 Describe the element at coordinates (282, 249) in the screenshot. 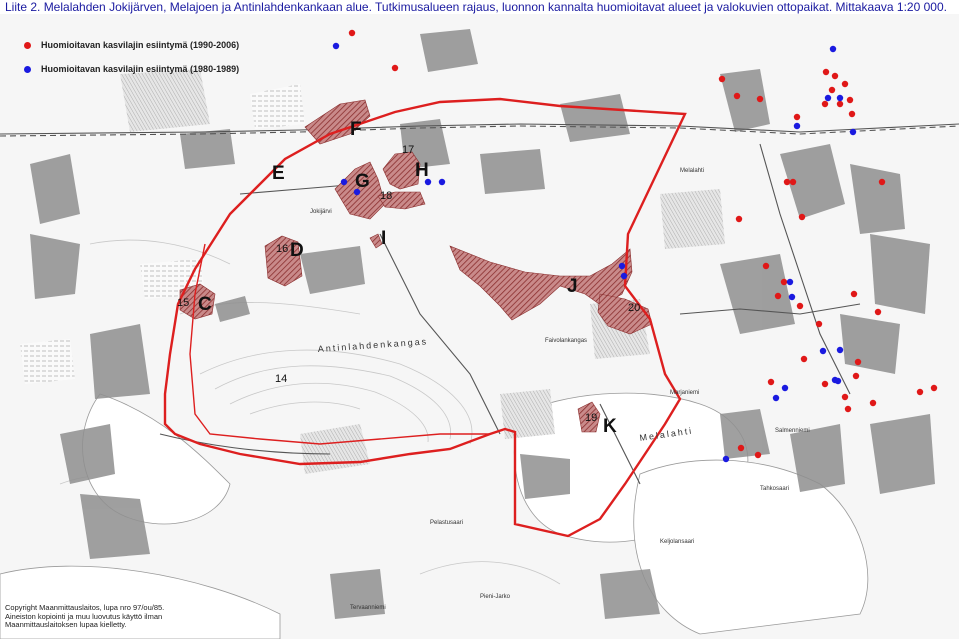

I see `photo-point-16: 16` at that location.